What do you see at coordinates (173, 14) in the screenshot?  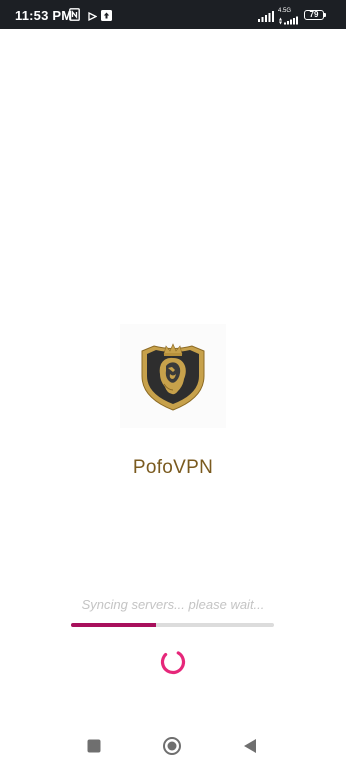 I see `status-bar: 11:53 PM 4.5G 79` at bounding box center [173, 14].